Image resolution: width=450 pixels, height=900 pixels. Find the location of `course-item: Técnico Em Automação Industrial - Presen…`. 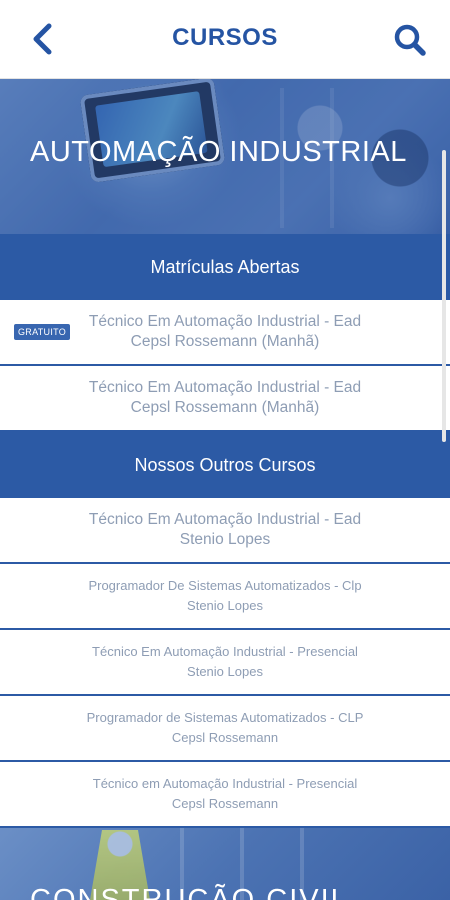

course-item: Técnico Em Automação Industrial - Presen… is located at coordinates (225, 663).